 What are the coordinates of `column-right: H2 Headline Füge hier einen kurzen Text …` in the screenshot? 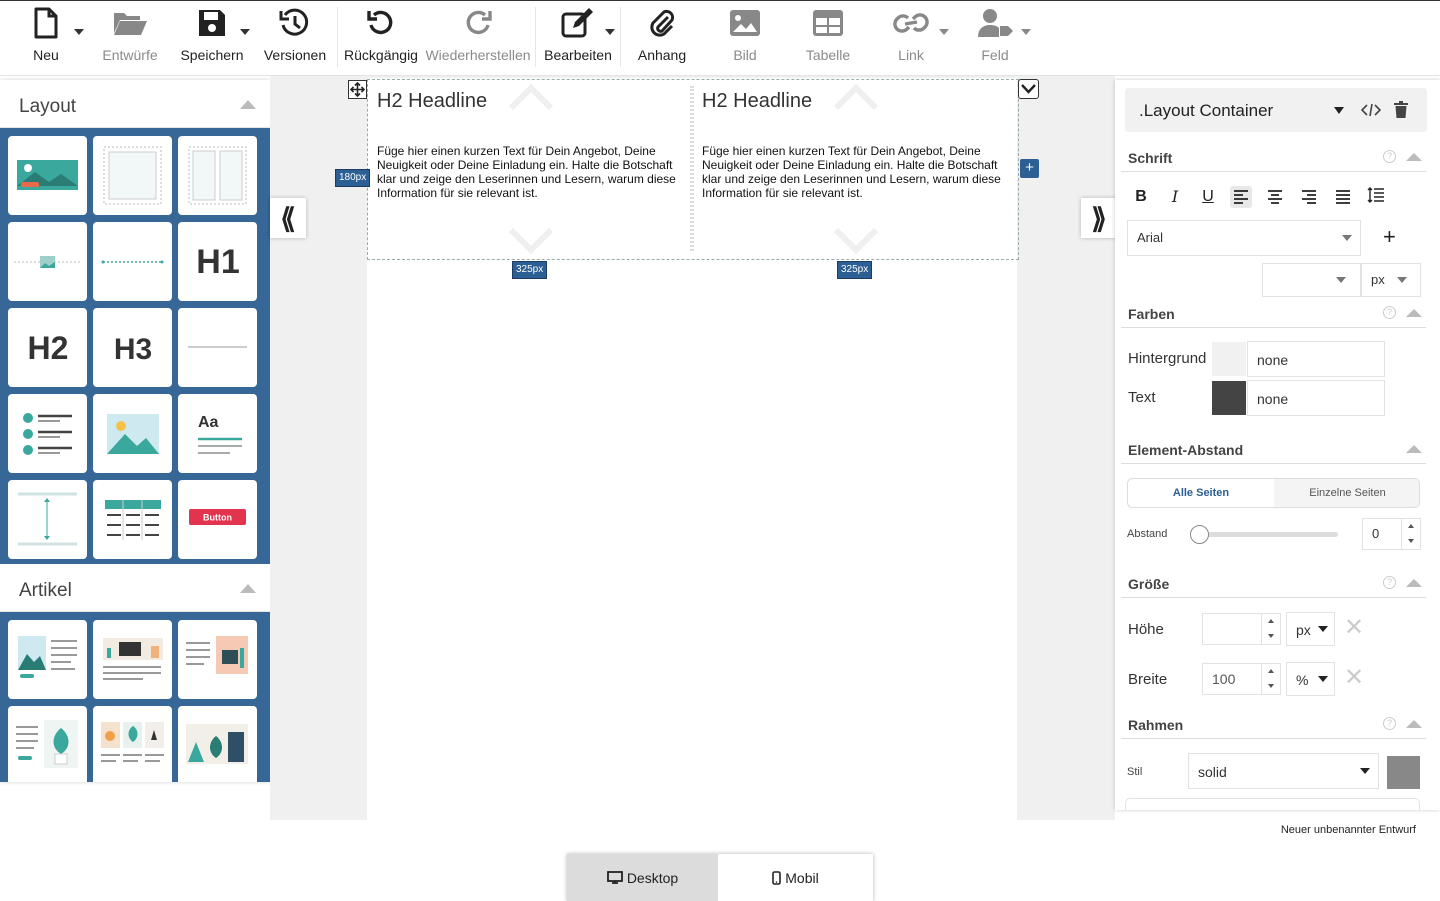 It's located at (853, 169).